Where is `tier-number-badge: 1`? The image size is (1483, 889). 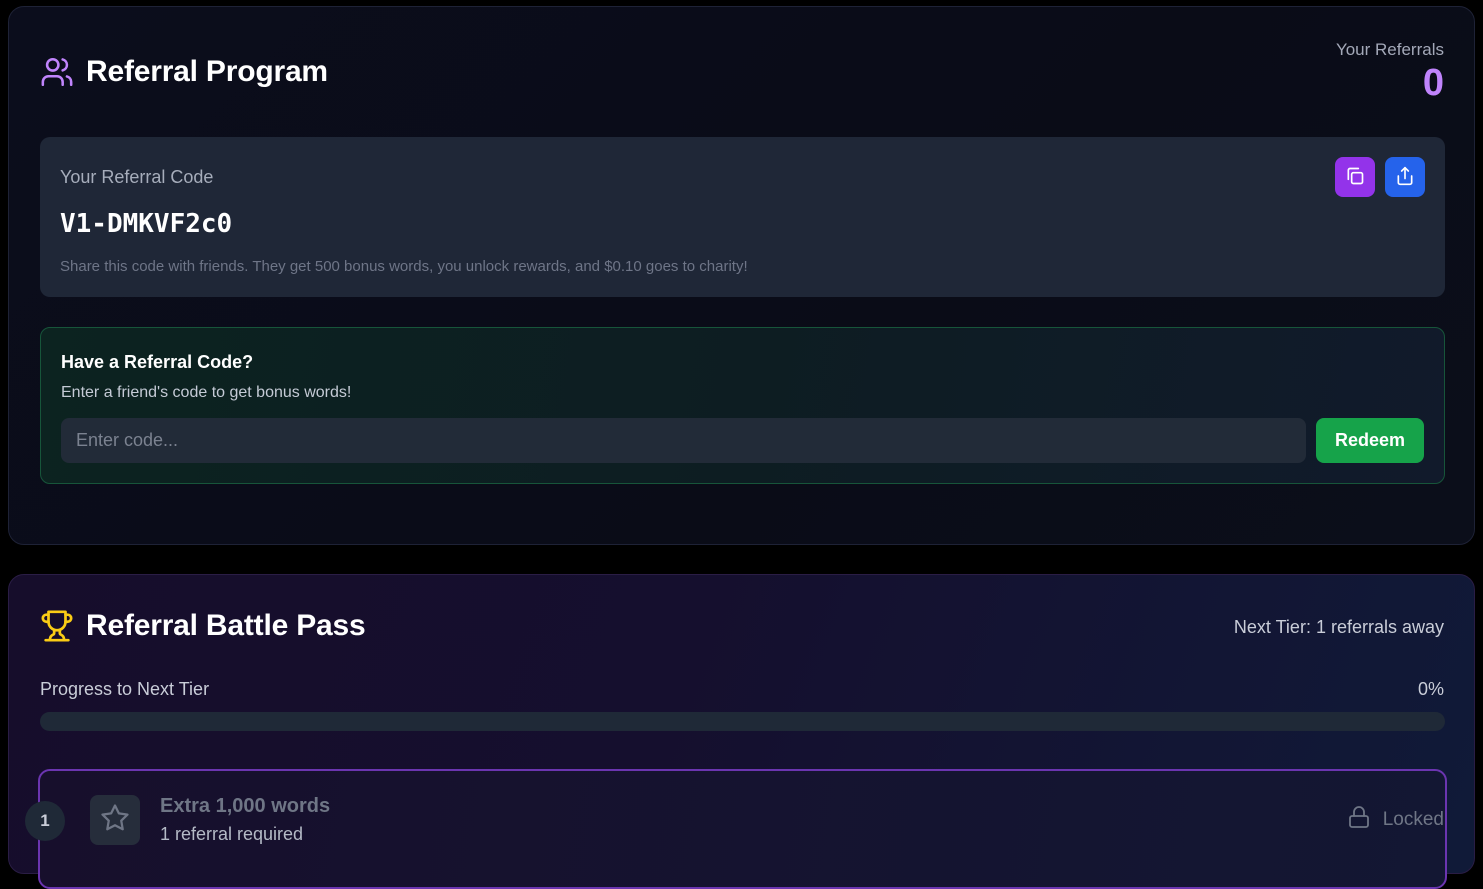
tier-number-badge: 1 is located at coordinates (45, 821).